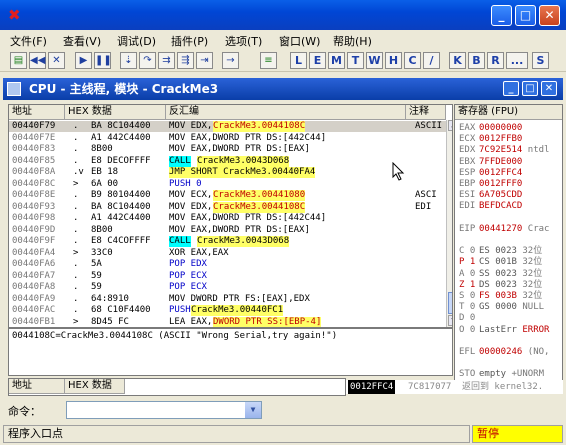 This screenshot has width=566, height=445. What do you see at coordinates (501, 15) in the screenshot?
I see `minimize-button: _` at bounding box center [501, 15].